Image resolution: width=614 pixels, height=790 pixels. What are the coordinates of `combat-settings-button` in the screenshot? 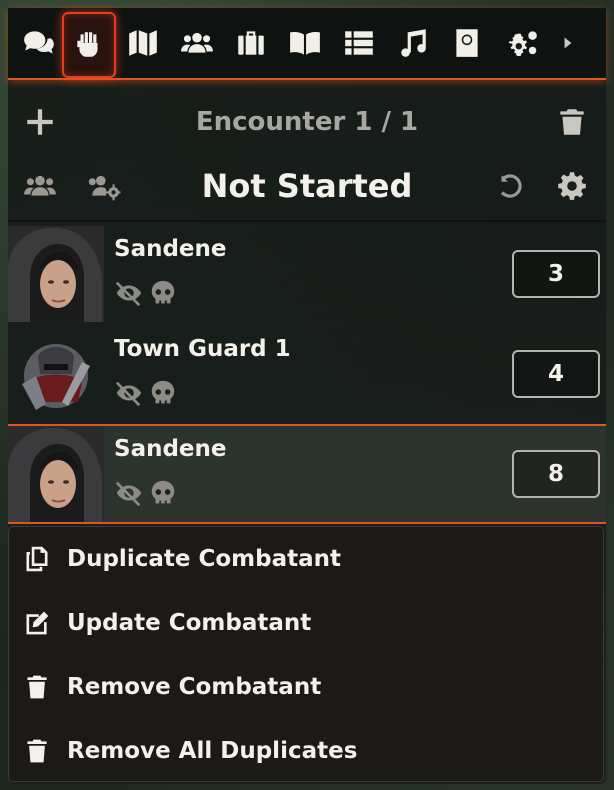 It's located at (572, 186).